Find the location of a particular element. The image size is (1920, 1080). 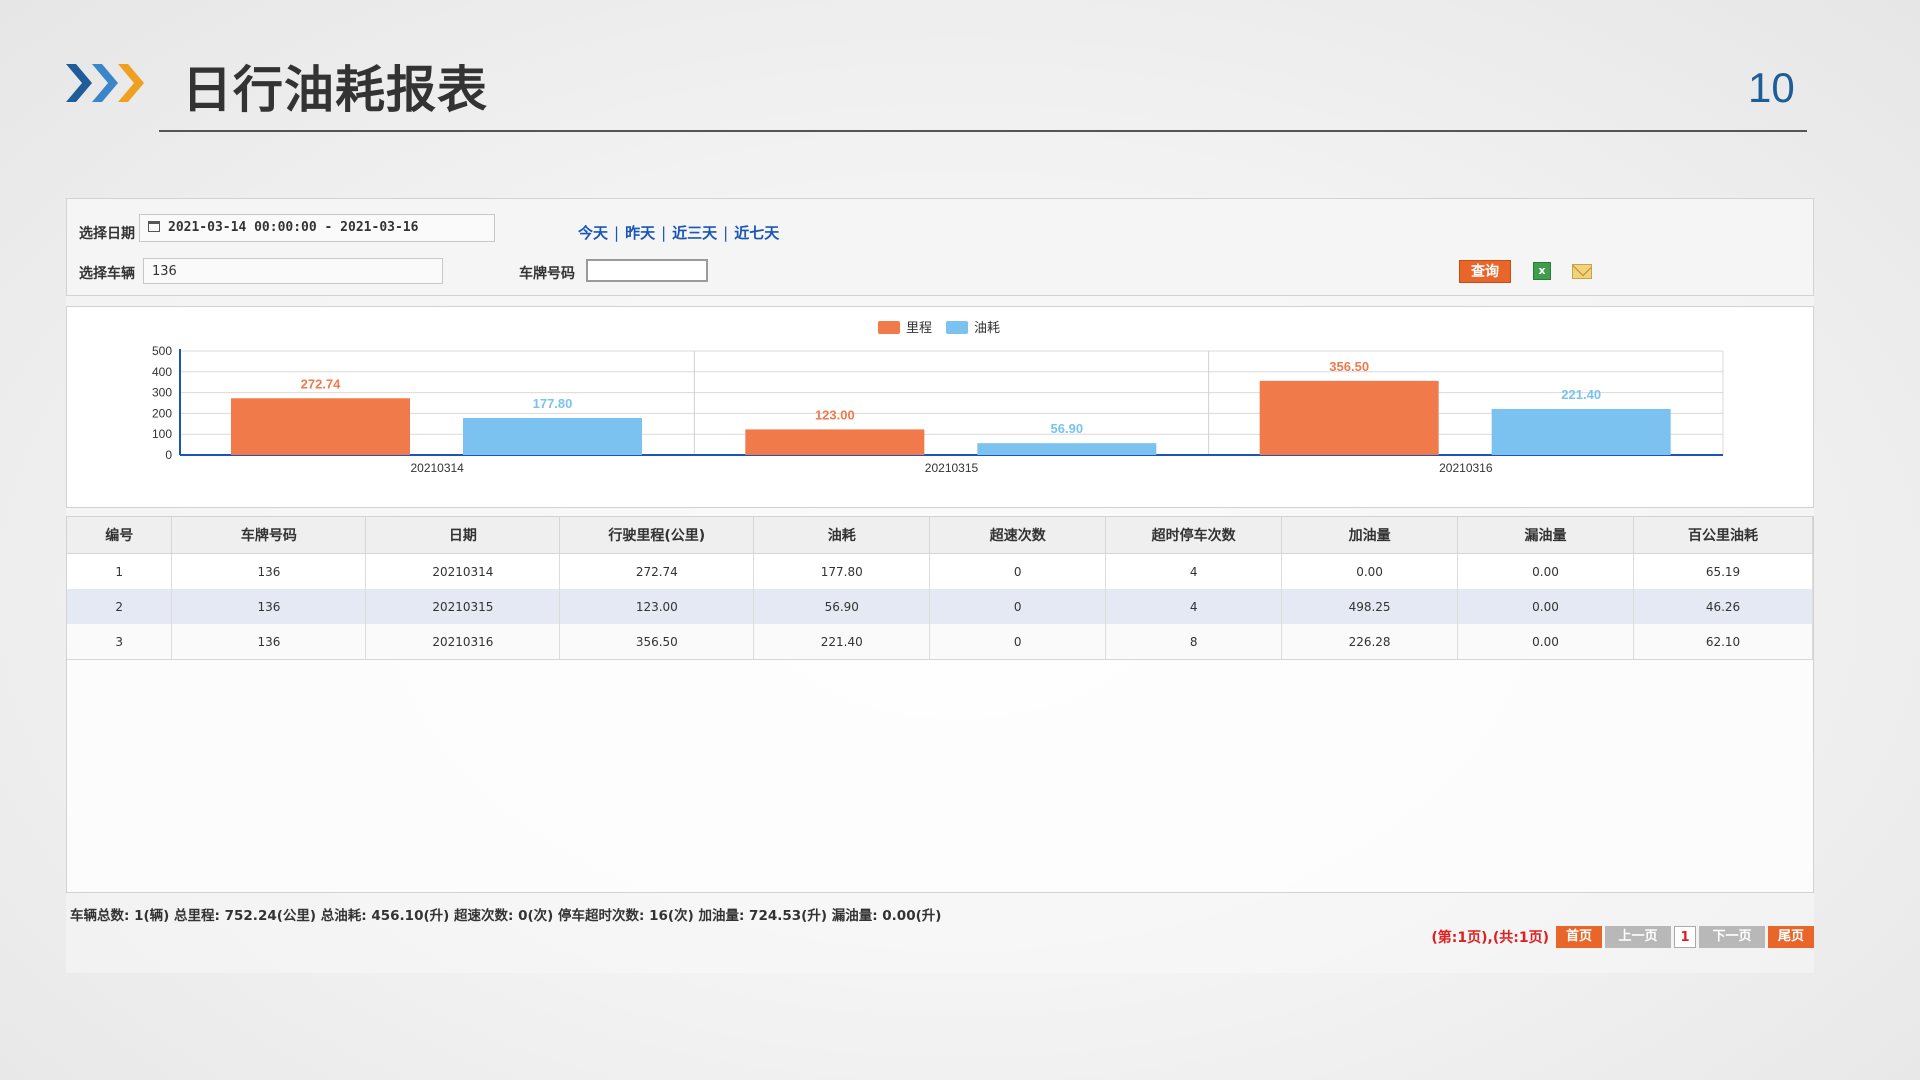

col-header-per100km: 百公里油耗 is located at coordinates (1723, 535).